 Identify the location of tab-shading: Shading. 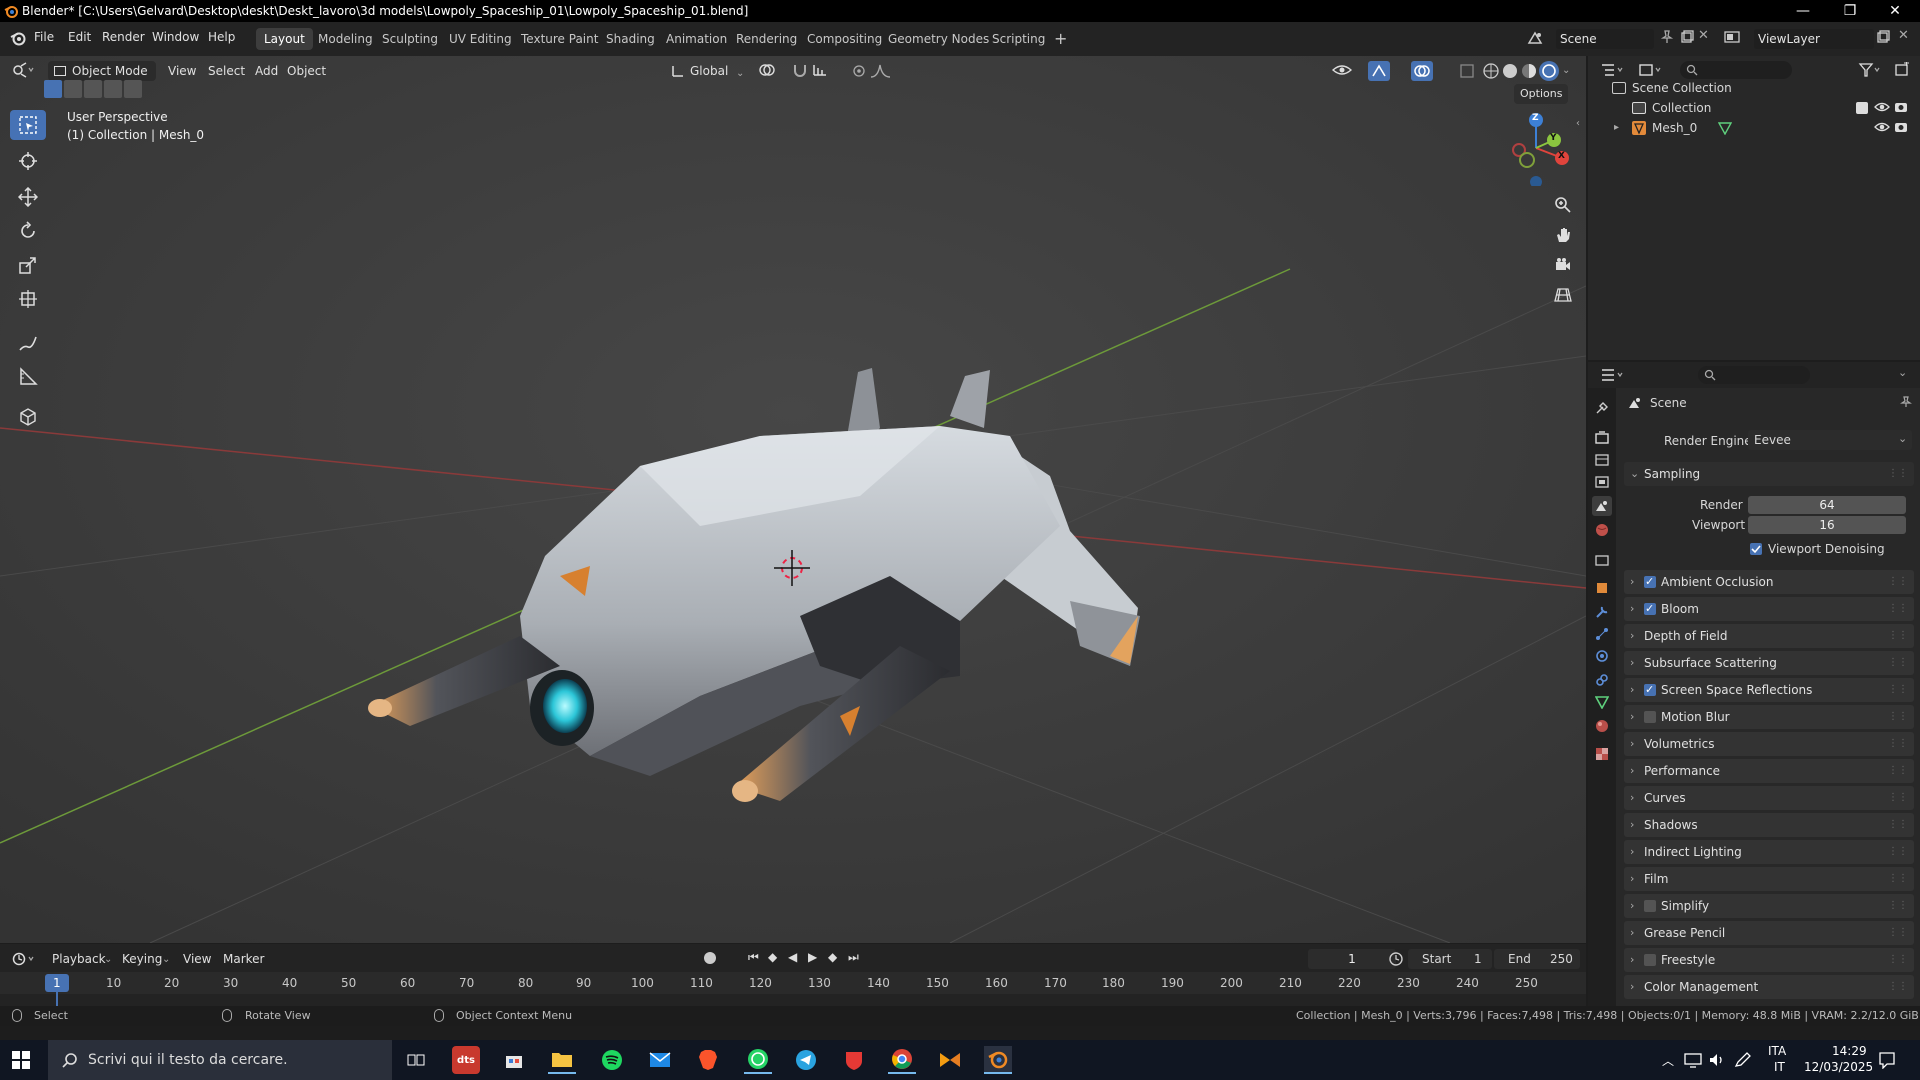
(630, 39).